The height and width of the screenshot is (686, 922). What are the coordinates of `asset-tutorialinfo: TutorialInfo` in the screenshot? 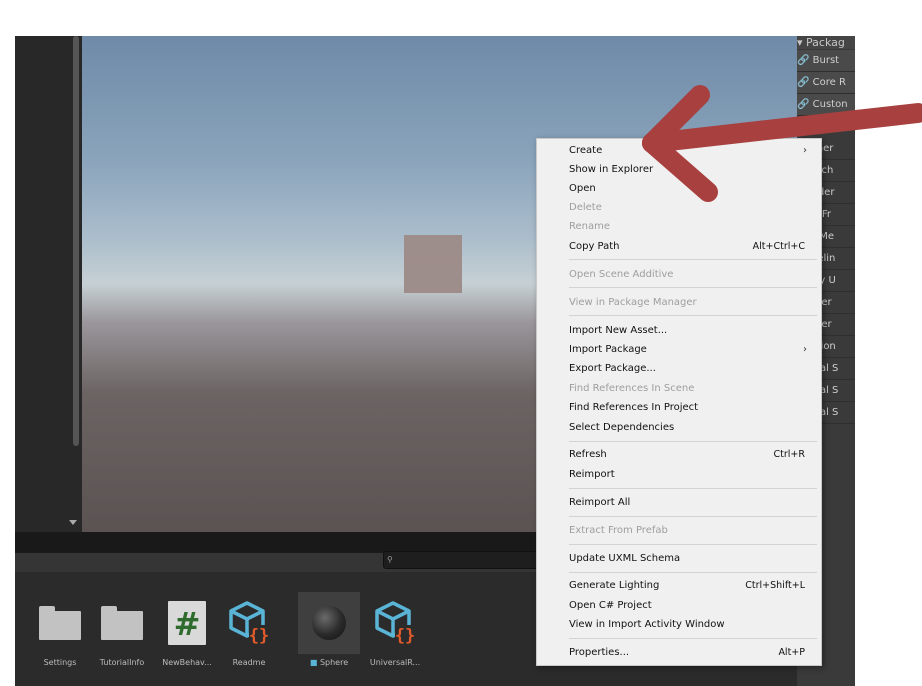 It's located at (122, 629).